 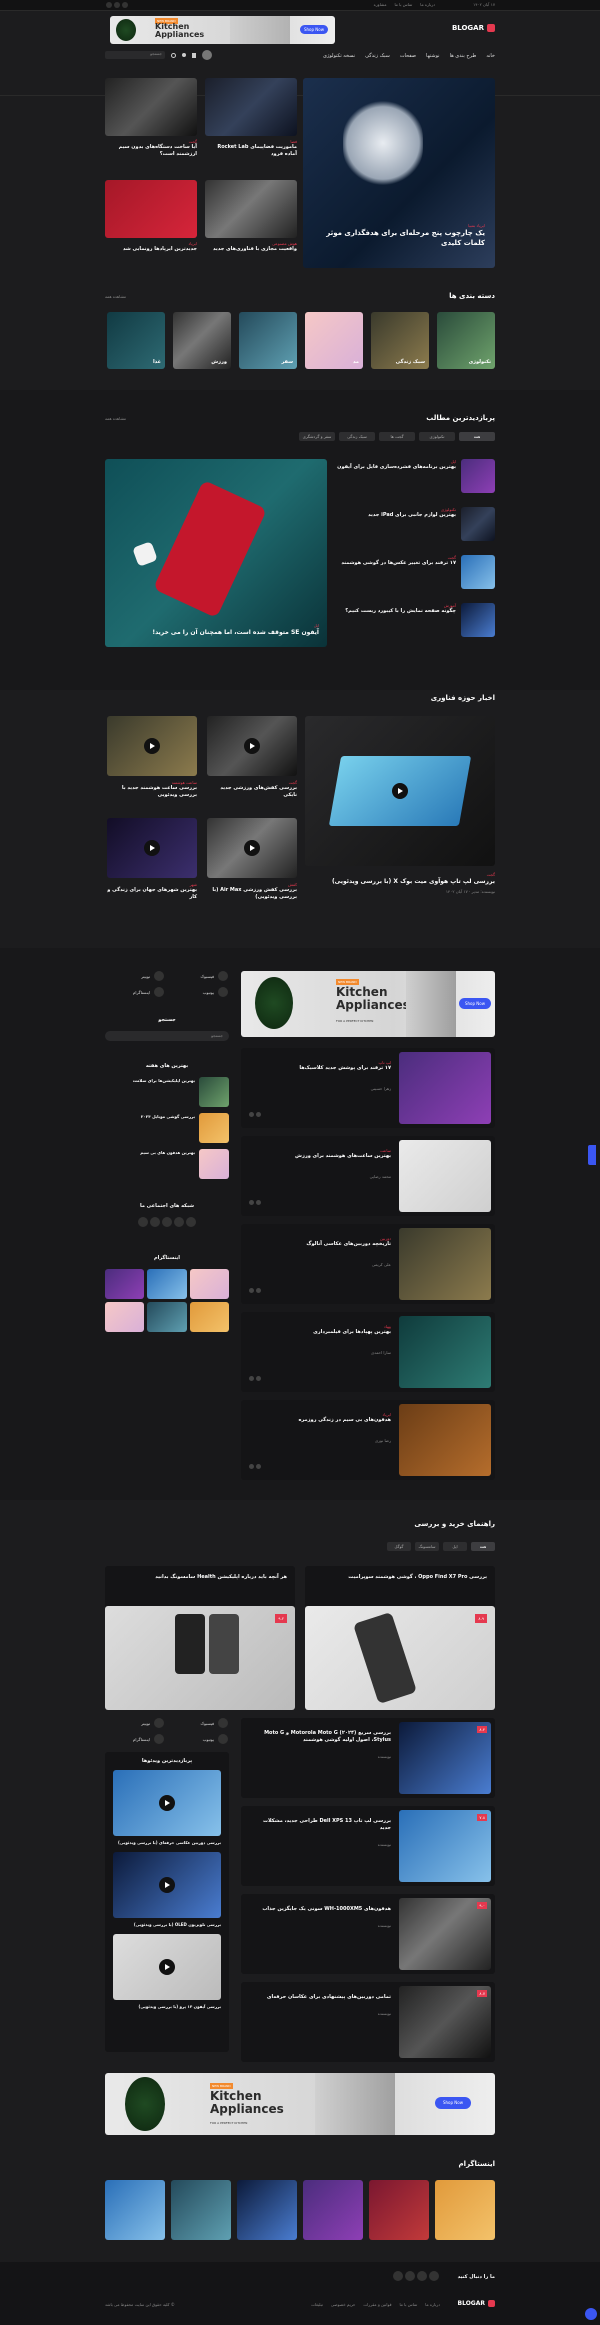 I want to click on social-counter: فیسبوک, so click(x=199, y=1723).